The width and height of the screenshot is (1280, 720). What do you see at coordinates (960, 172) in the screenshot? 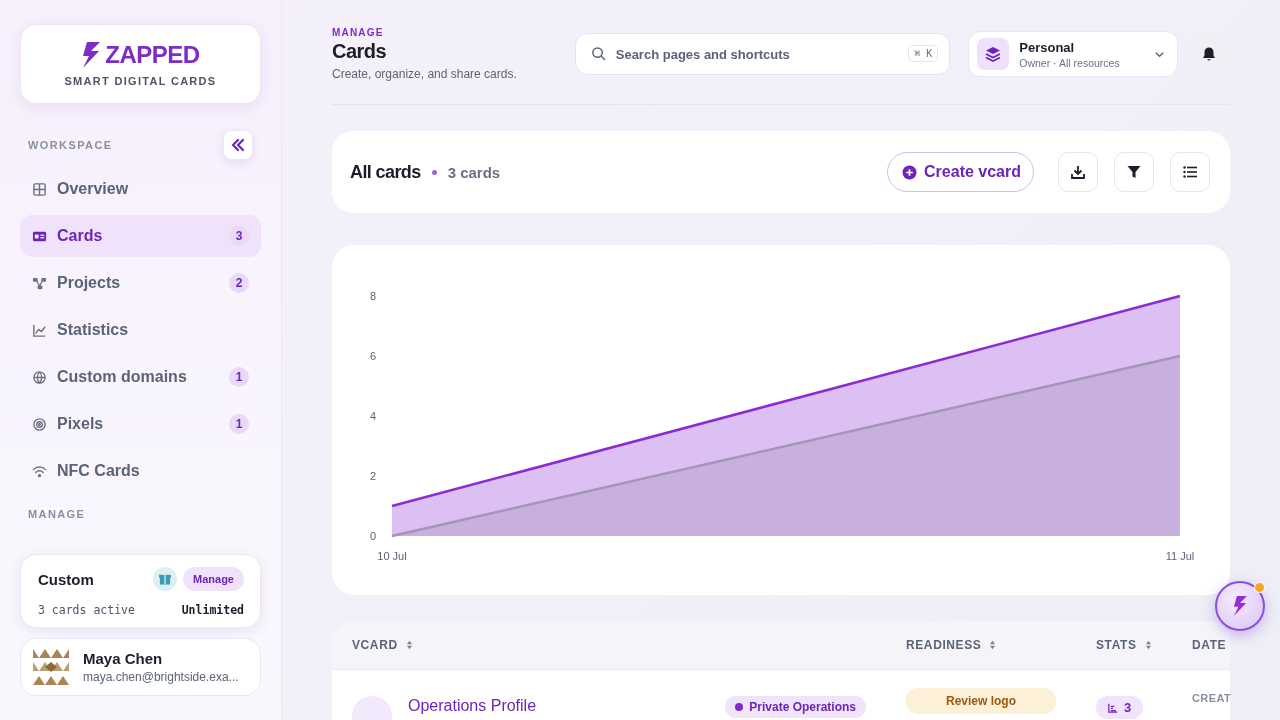
I see `create-vcard-button: Create vcard` at bounding box center [960, 172].